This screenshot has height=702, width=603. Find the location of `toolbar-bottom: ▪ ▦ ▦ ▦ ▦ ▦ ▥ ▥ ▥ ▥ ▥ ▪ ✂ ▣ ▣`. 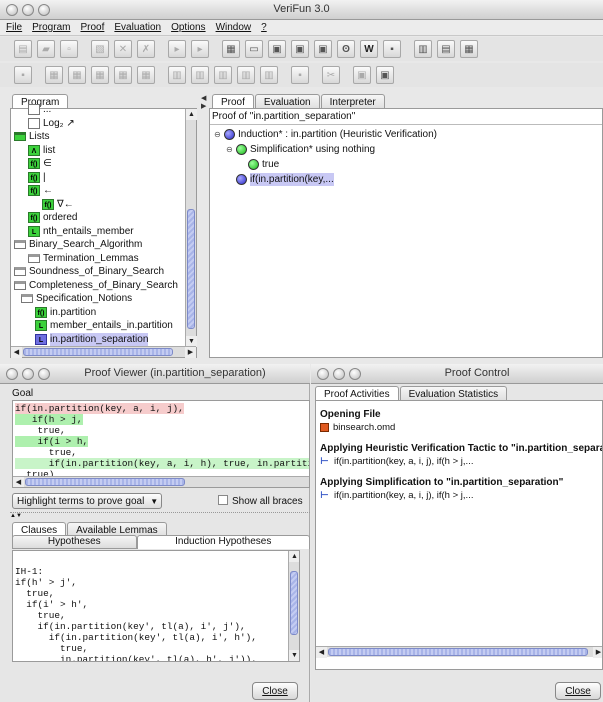

toolbar-bottom: ▪ ▦ ▦ ▦ ▦ ▦ ▥ ▥ ▥ ▥ ▥ ▪ ✂ ▣ ▣ is located at coordinates (301, 75).